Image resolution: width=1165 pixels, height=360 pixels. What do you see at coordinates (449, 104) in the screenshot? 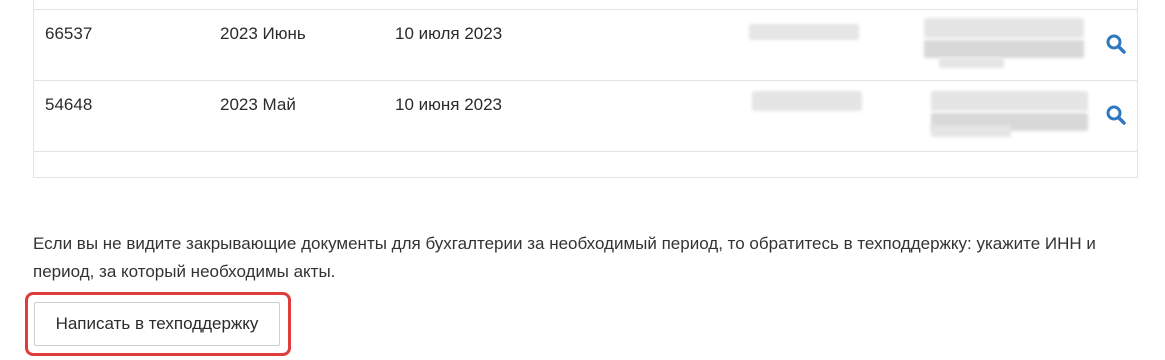
I see `document-date: 10 июня 2023` at bounding box center [449, 104].